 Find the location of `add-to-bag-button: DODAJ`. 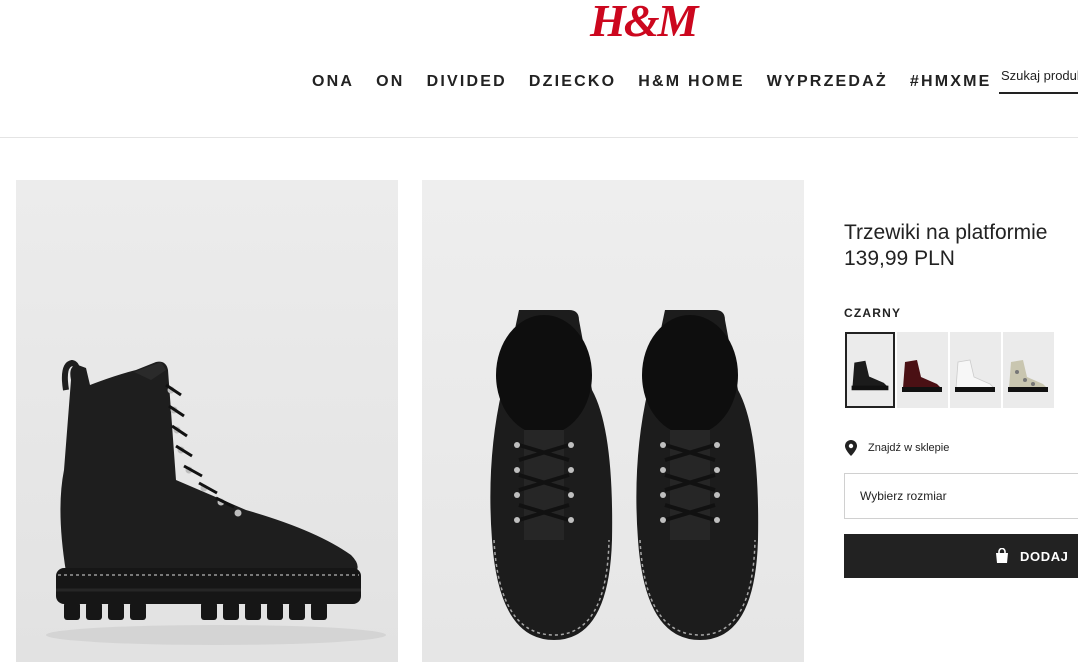

add-to-bag-button: DODAJ is located at coordinates (961, 556).